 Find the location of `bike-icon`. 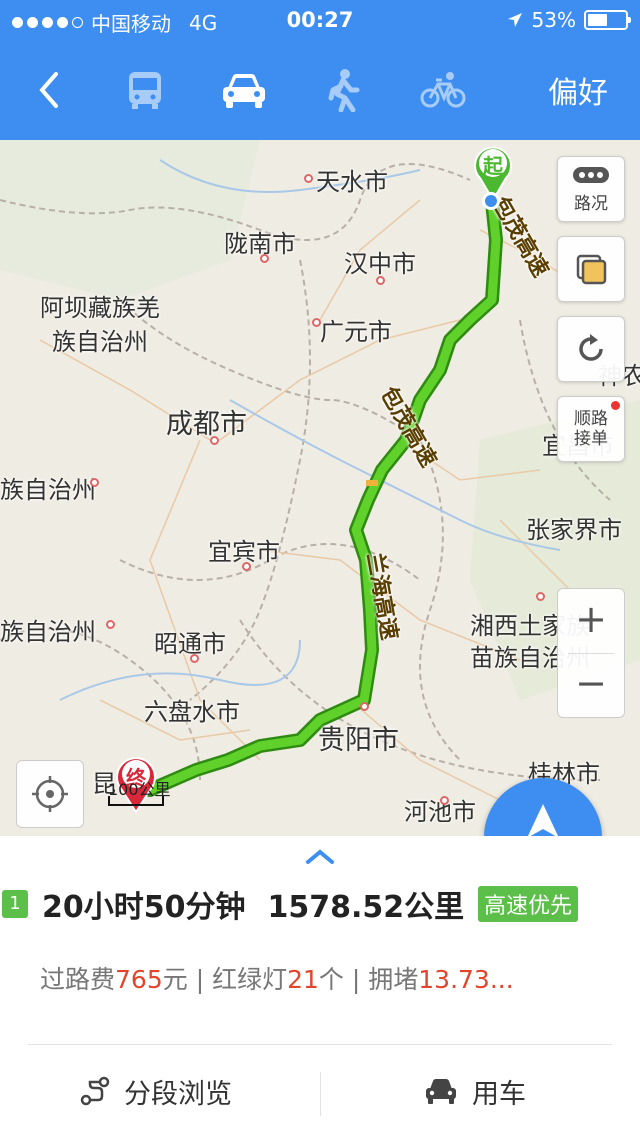

bike-icon is located at coordinates (443, 90).